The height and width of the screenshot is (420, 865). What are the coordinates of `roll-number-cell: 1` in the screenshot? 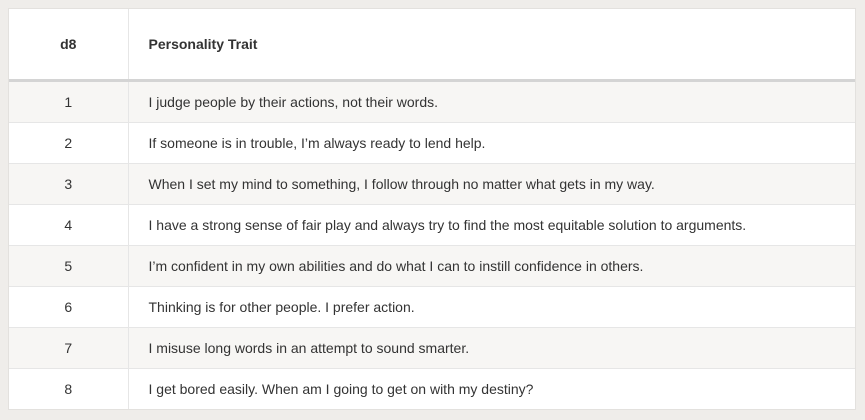 It's located at (69, 101).